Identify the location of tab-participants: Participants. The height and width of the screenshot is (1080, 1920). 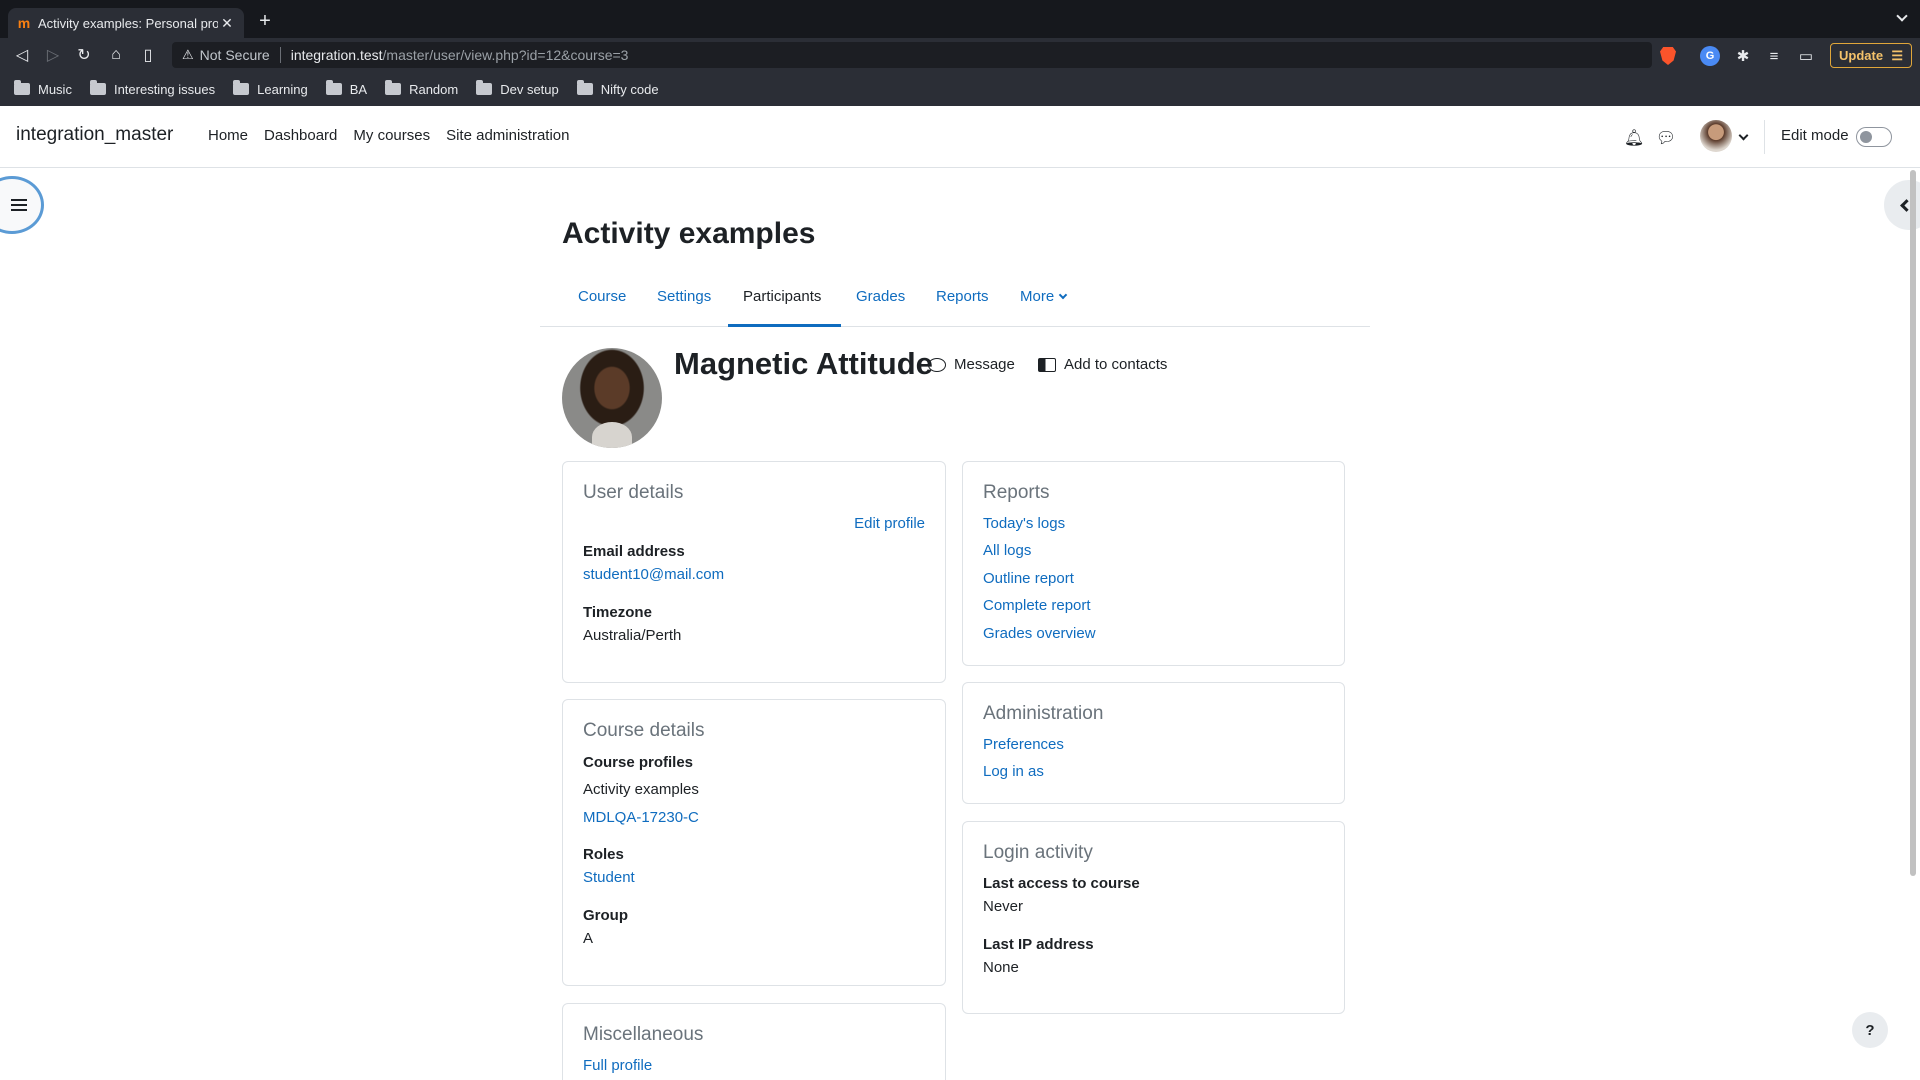
(782, 296).